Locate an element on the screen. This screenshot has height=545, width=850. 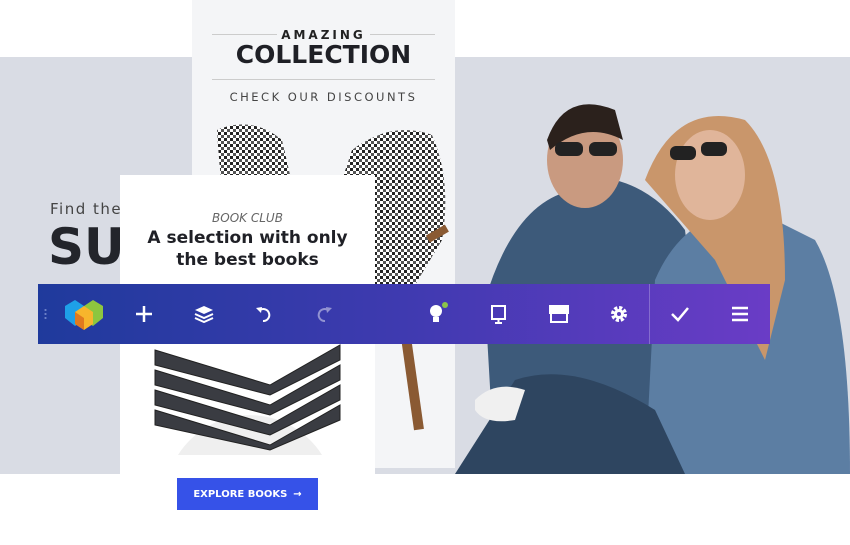
redo-icon is located at coordinates (324, 314).